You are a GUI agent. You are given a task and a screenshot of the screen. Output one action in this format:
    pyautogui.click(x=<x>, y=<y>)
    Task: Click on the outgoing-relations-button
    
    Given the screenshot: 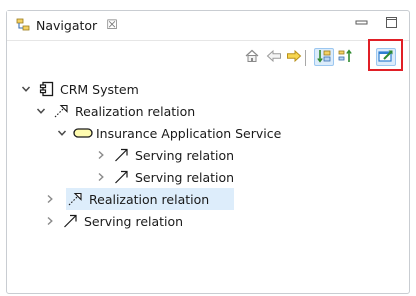 What is the action you would take?
    pyautogui.click(x=346, y=57)
    